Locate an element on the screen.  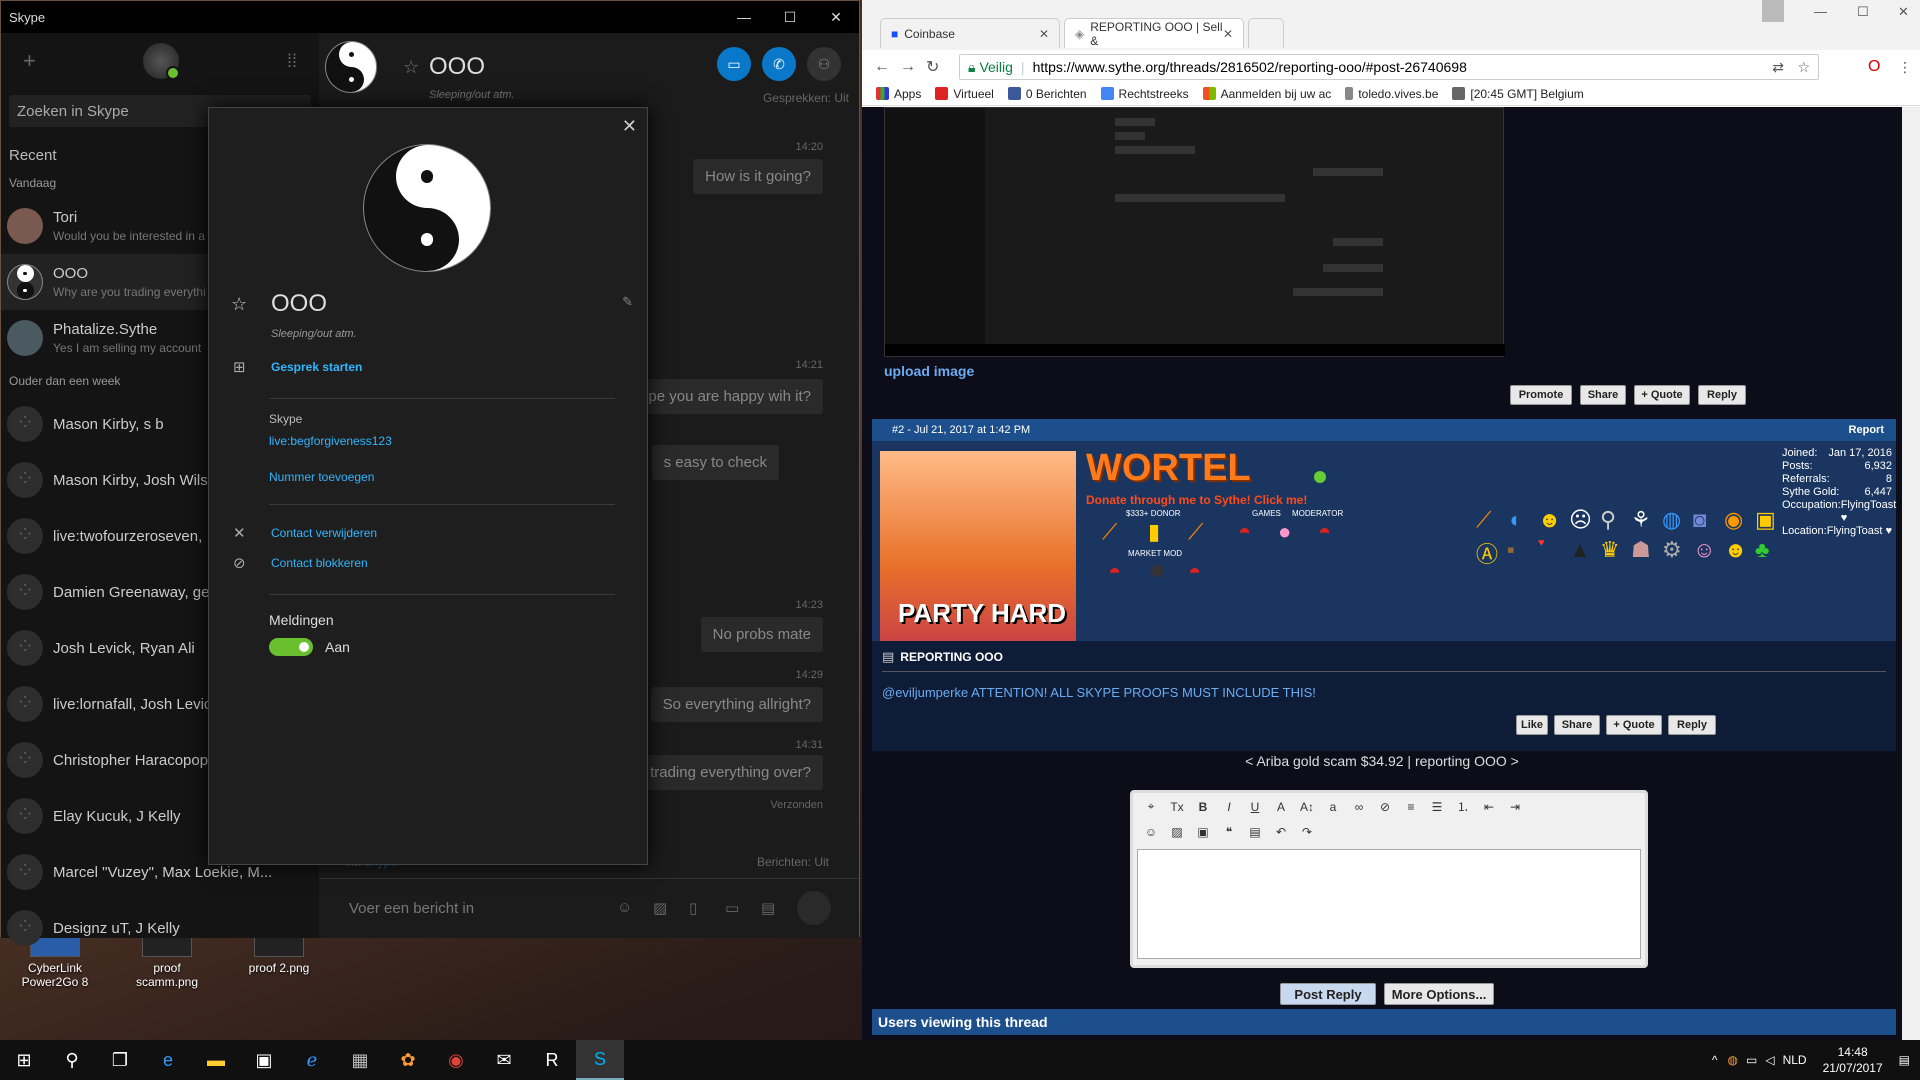
italic-icon: I is located at coordinates (1229, 807).